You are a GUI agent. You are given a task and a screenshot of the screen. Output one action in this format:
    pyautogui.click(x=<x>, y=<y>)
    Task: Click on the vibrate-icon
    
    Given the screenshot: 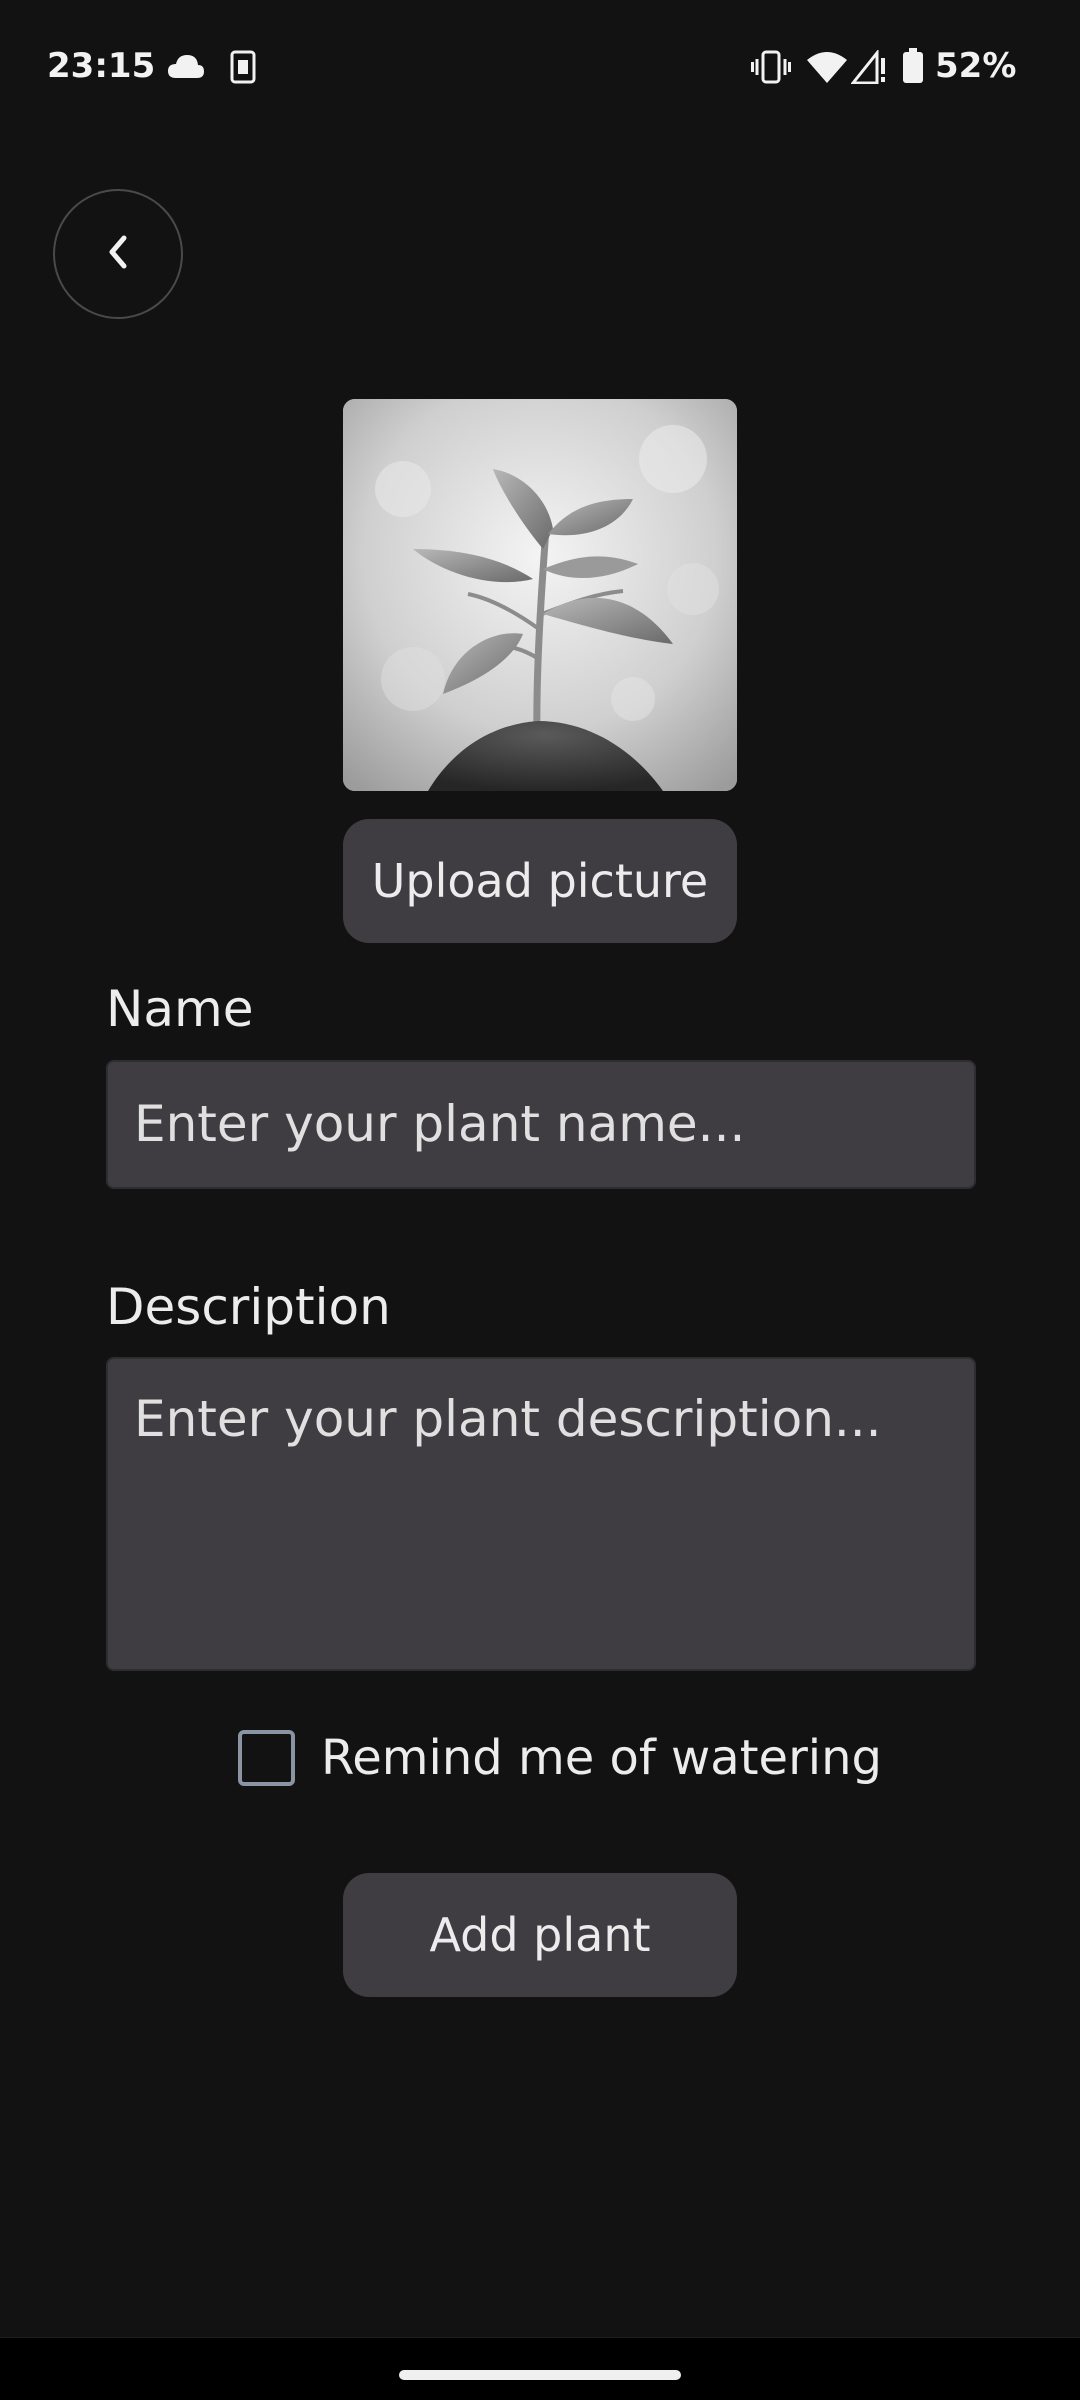 What is the action you would take?
    pyautogui.click(x=771, y=69)
    